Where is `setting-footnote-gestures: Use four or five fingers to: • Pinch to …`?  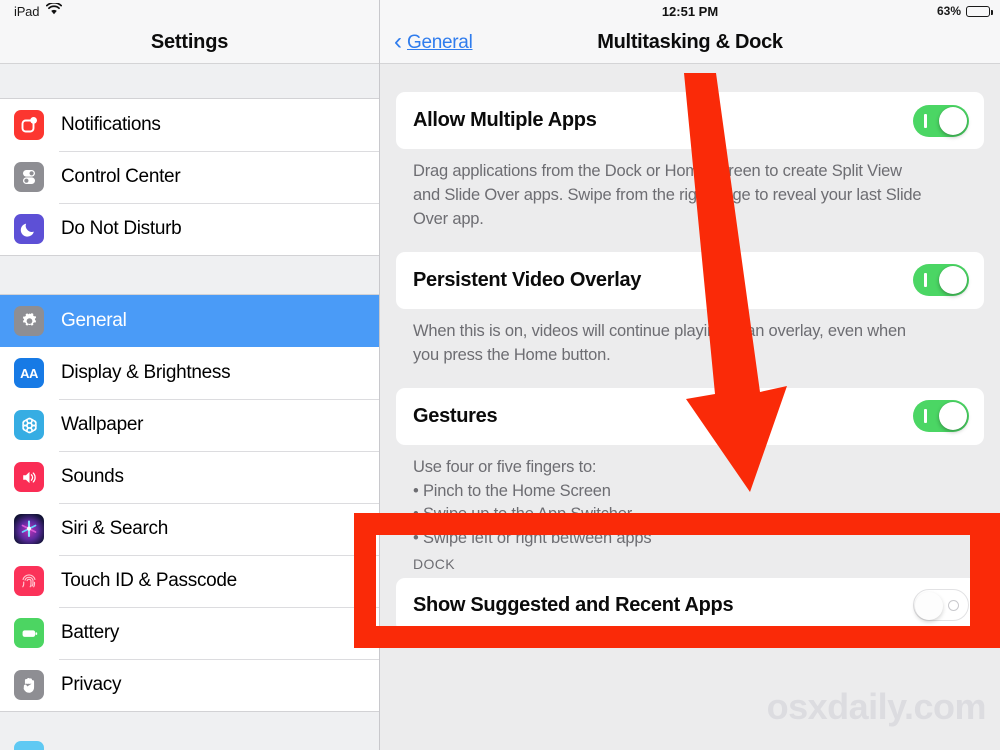
setting-footnote-gestures: Use four or five fingers to: • Pinch to … is located at coordinates (690, 498).